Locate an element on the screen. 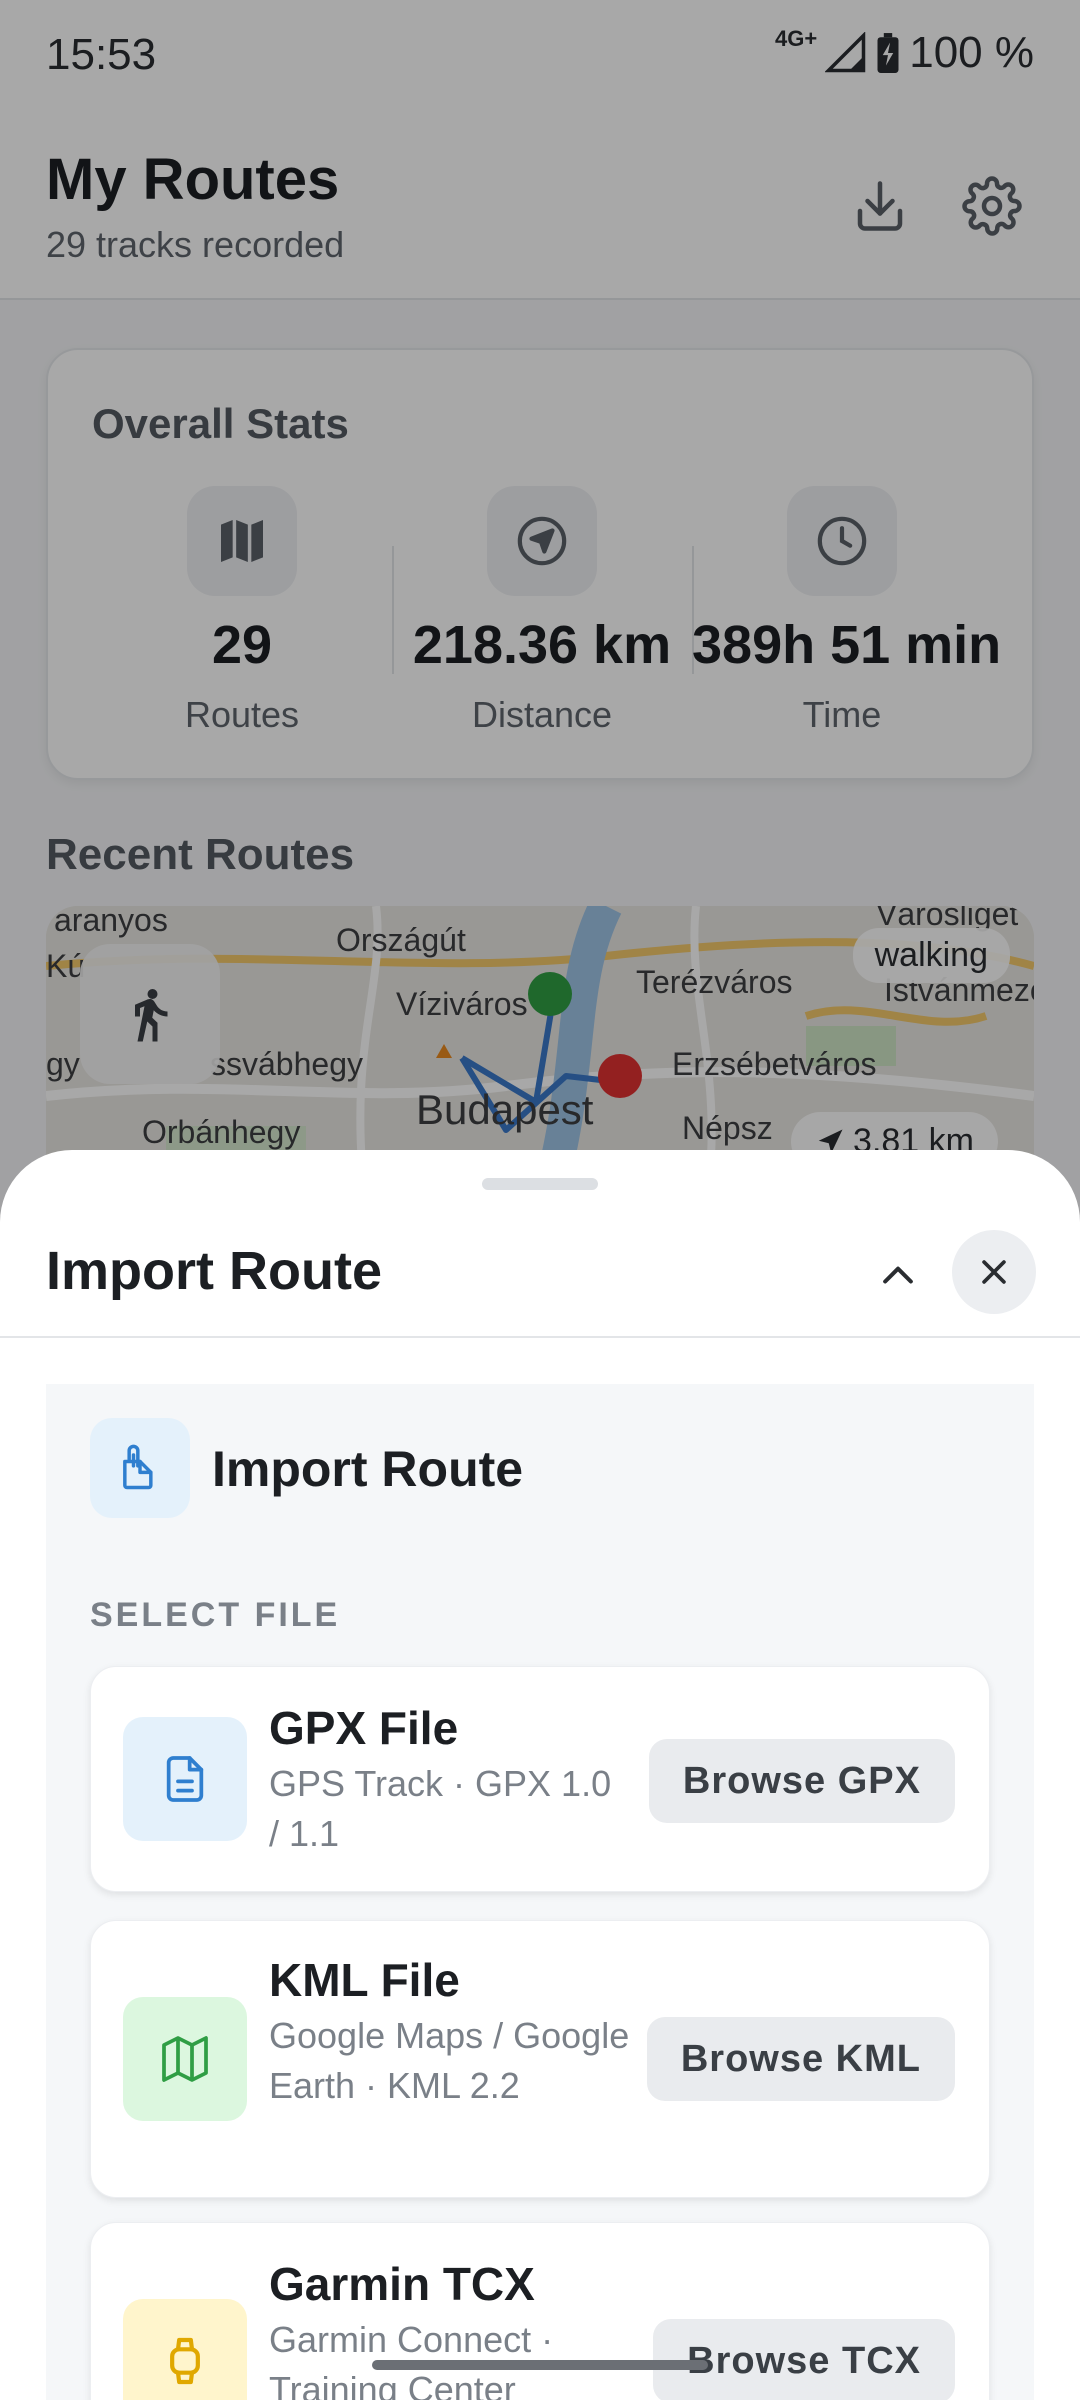 The height and width of the screenshot is (2400, 1080). document-icon is located at coordinates (185, 1779).